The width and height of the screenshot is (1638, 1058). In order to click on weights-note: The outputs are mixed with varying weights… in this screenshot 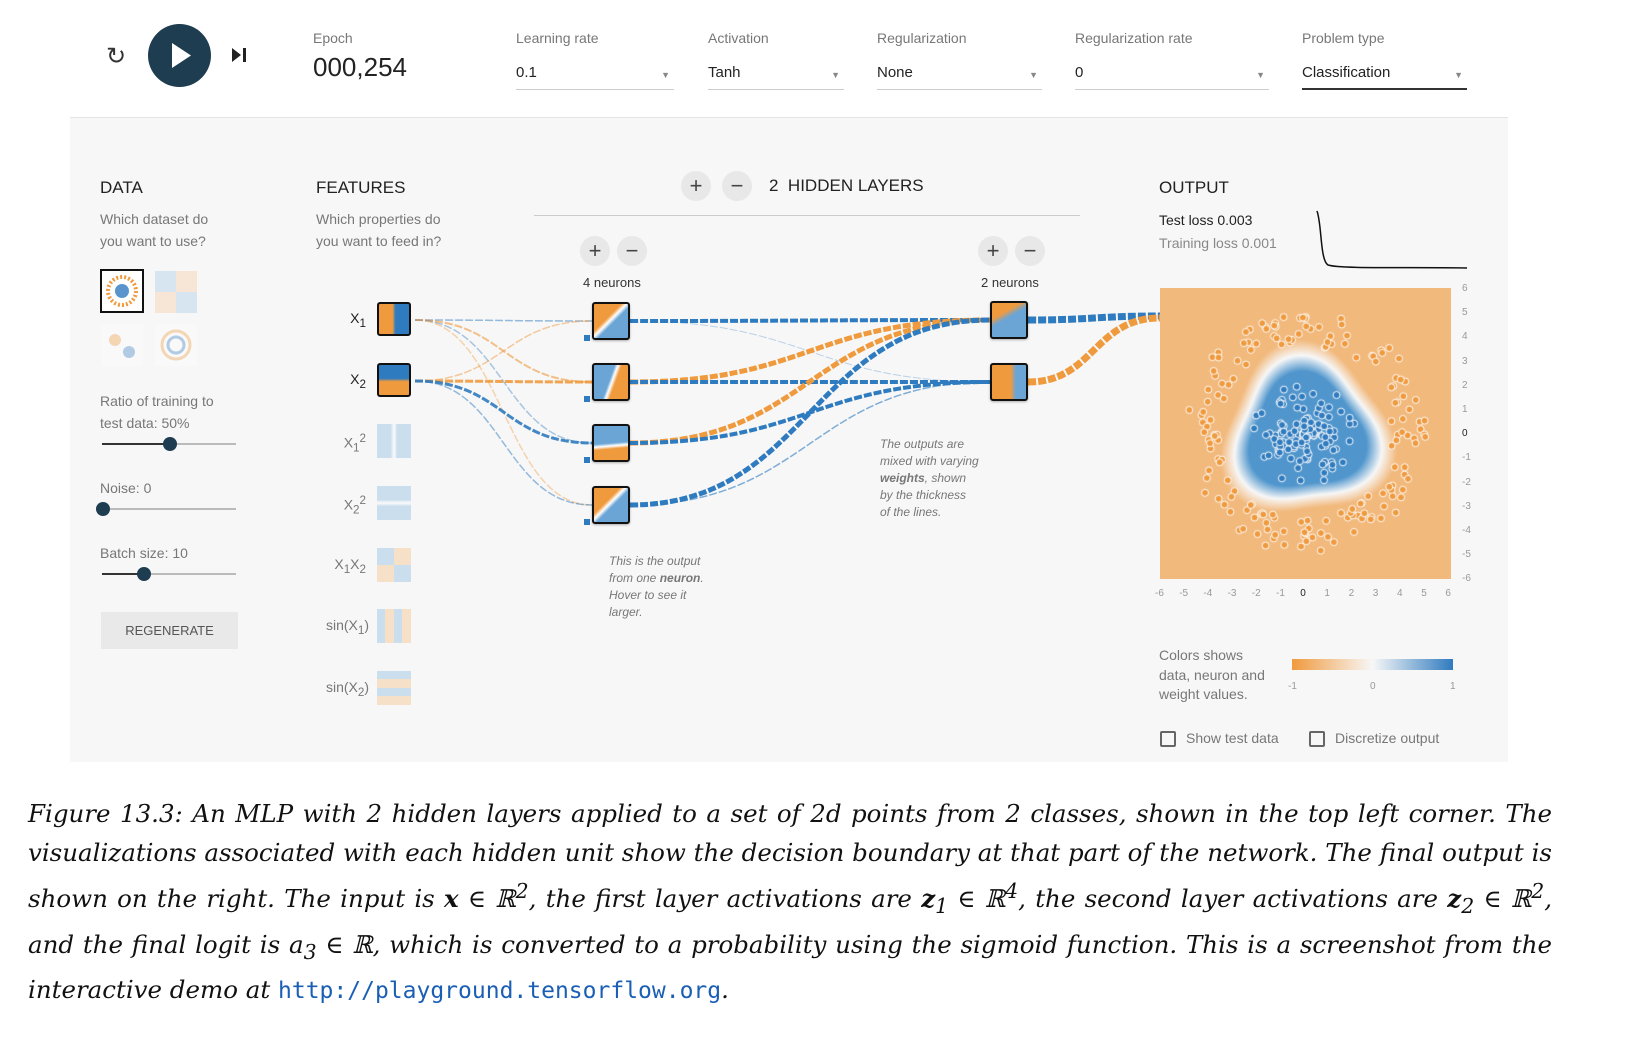, I will do `click(929, 478)`.